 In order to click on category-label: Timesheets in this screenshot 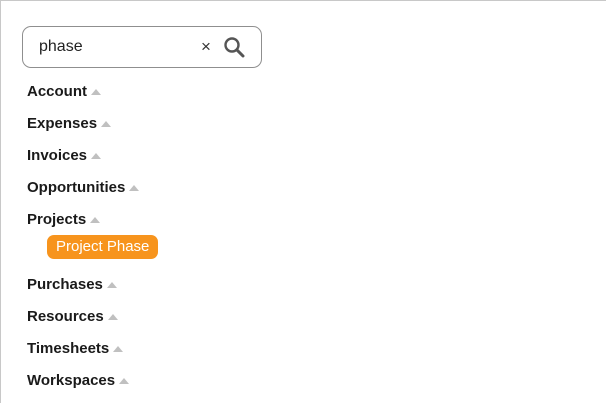, I will do `click(68, 348)`.